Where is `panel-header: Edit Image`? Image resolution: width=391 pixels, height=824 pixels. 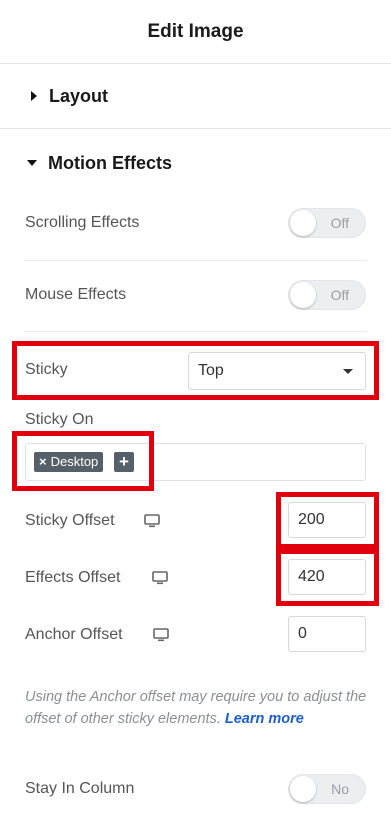
panel-header: Edit Image is located at coordinates (195, 32).